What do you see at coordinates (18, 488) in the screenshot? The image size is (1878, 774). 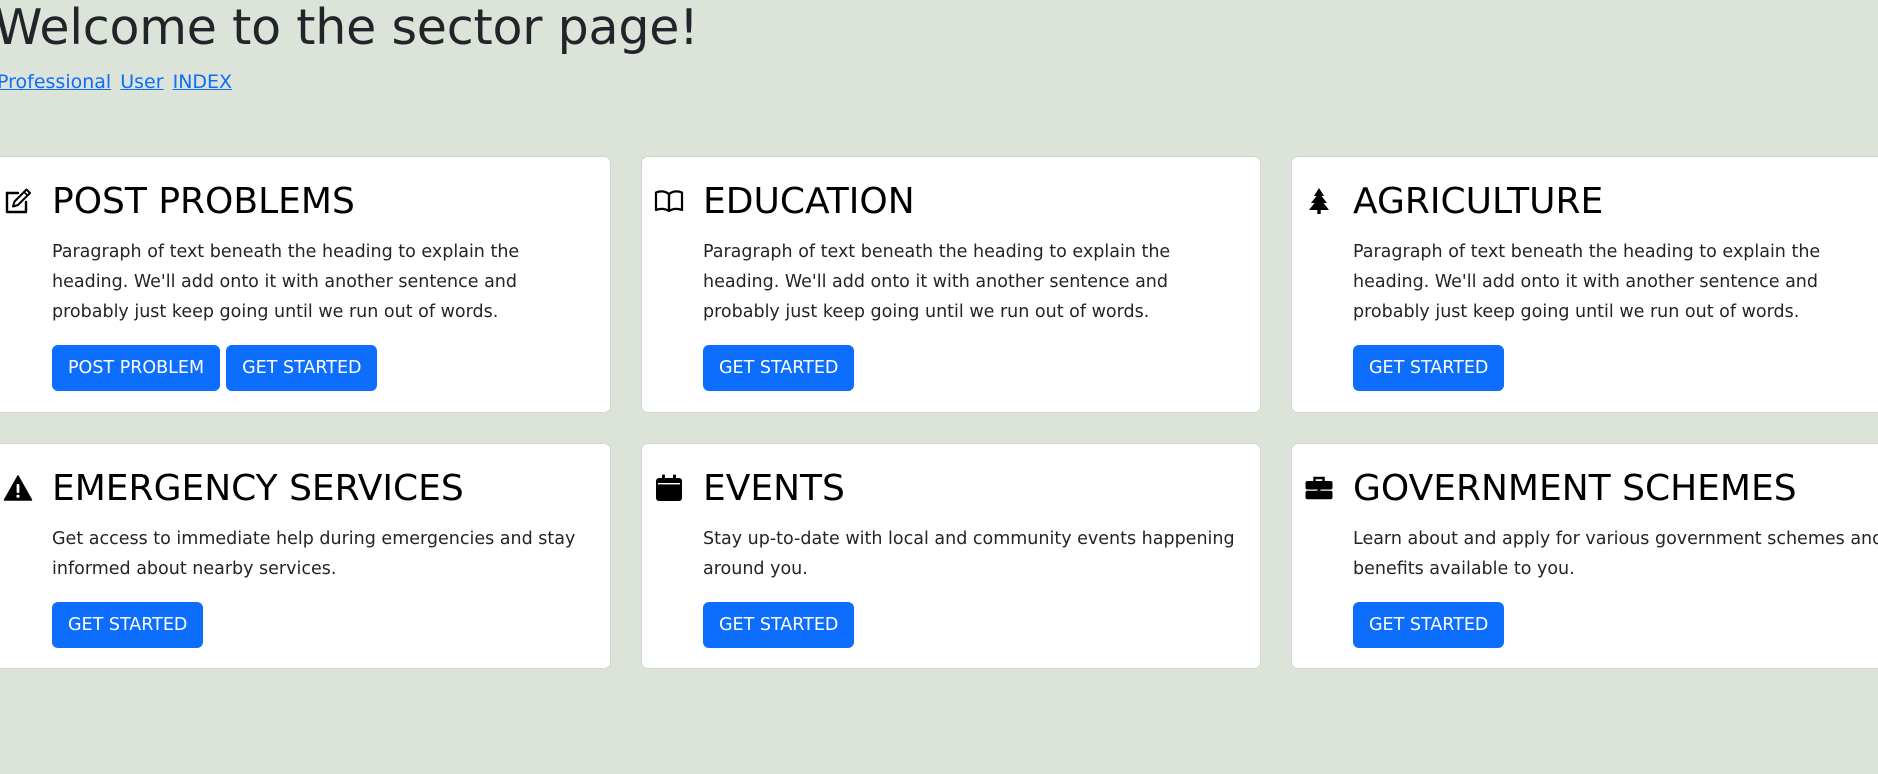 I see `warning-triangle-icon` at bounding box center [18, 488].